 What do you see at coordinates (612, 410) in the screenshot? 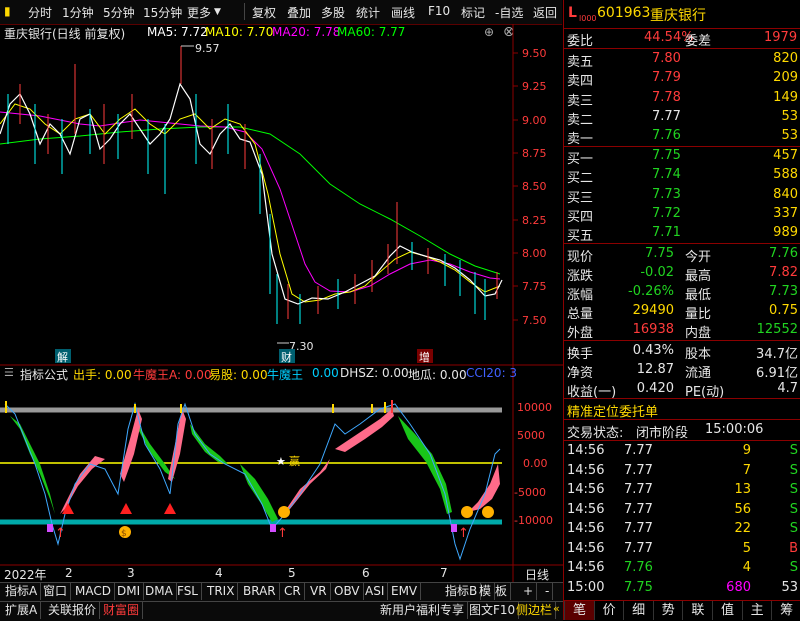
I see `precision-order-title: 精准定位委托单` at bounding box center [612, 410].